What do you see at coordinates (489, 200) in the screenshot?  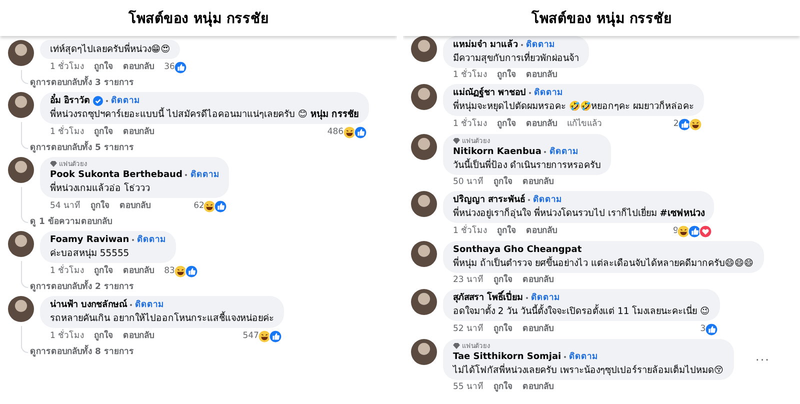 I see `author-name: ปริญญา สาระพันธ์` at bounding box center [489, 200].